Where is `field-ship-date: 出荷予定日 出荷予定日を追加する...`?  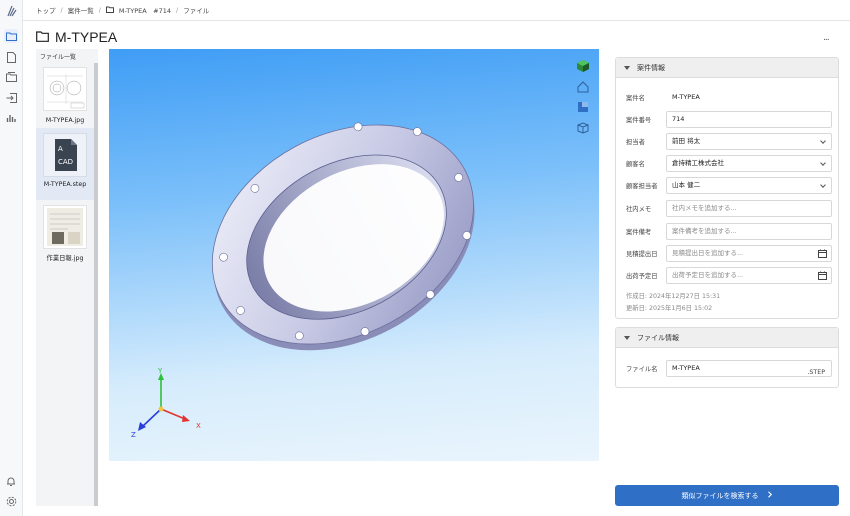 field-ship-date: 出荷予定日 出荷予定日を追加する... is located at coordinates (728, 275).